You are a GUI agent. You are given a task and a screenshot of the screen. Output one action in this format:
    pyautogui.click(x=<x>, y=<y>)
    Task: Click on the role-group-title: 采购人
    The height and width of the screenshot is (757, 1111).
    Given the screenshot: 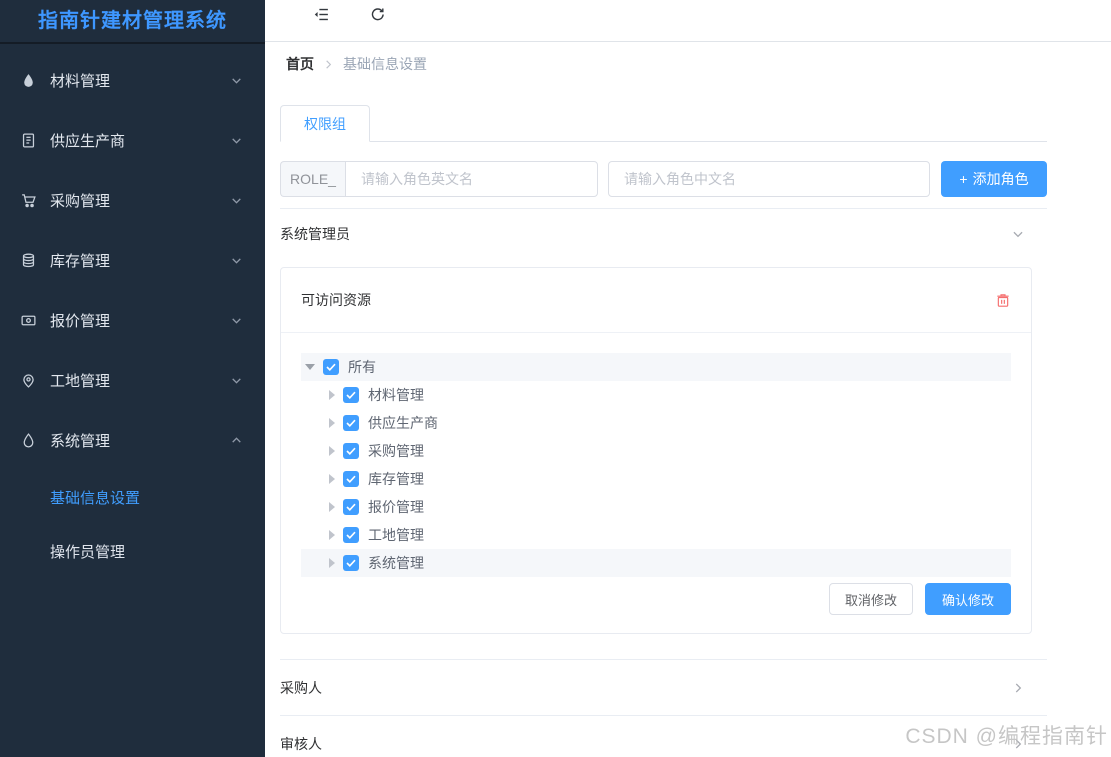 What is the action you would take?
    pyautogui.click(x=301, y=687)
    